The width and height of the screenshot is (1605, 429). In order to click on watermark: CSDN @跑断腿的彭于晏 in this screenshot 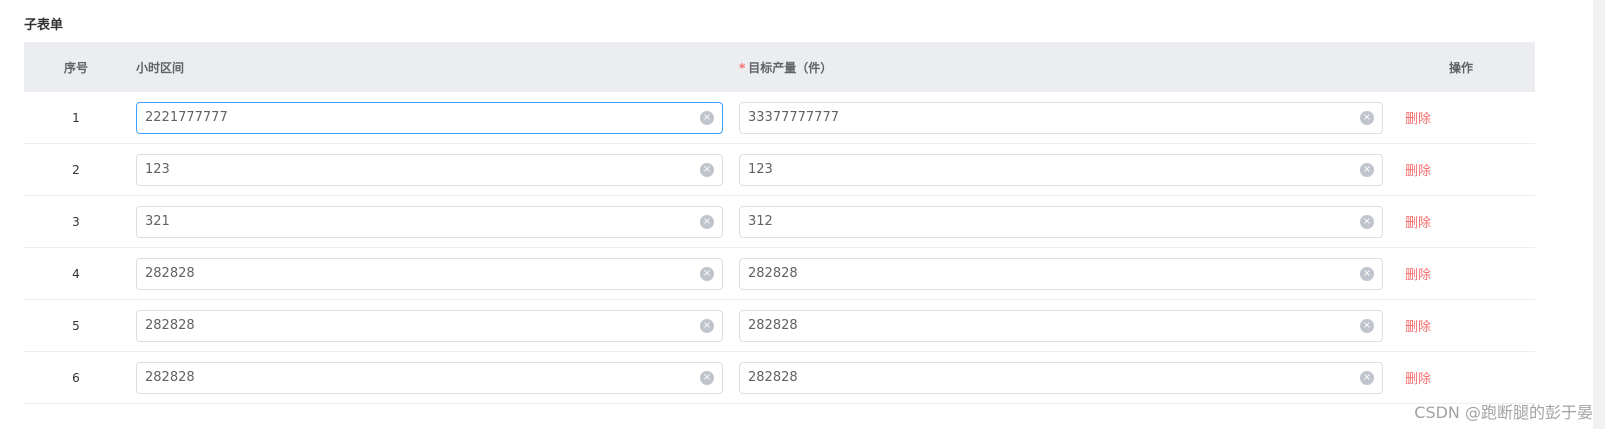, I will do `click(1503, 412)`.